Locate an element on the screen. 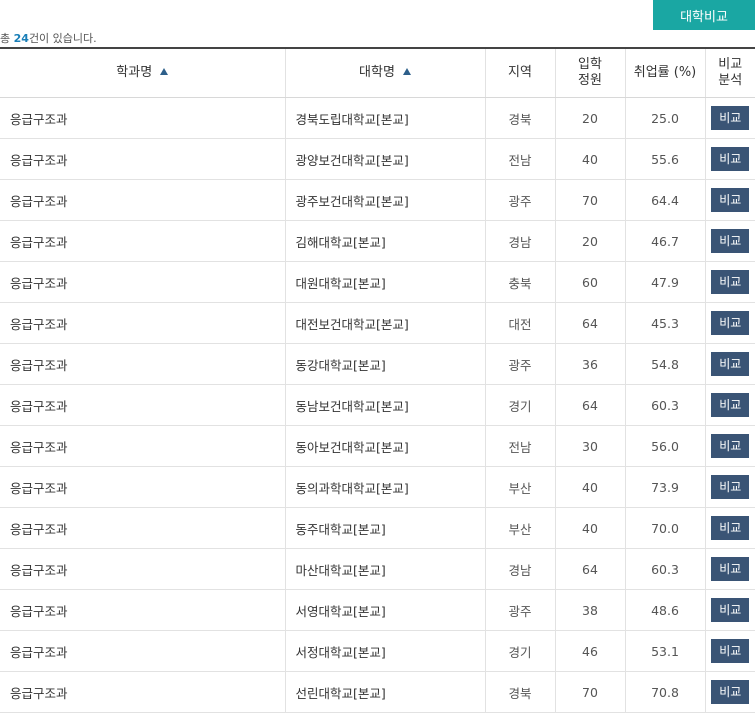  region-cell: 경남 is located at coordinates (519, 569).